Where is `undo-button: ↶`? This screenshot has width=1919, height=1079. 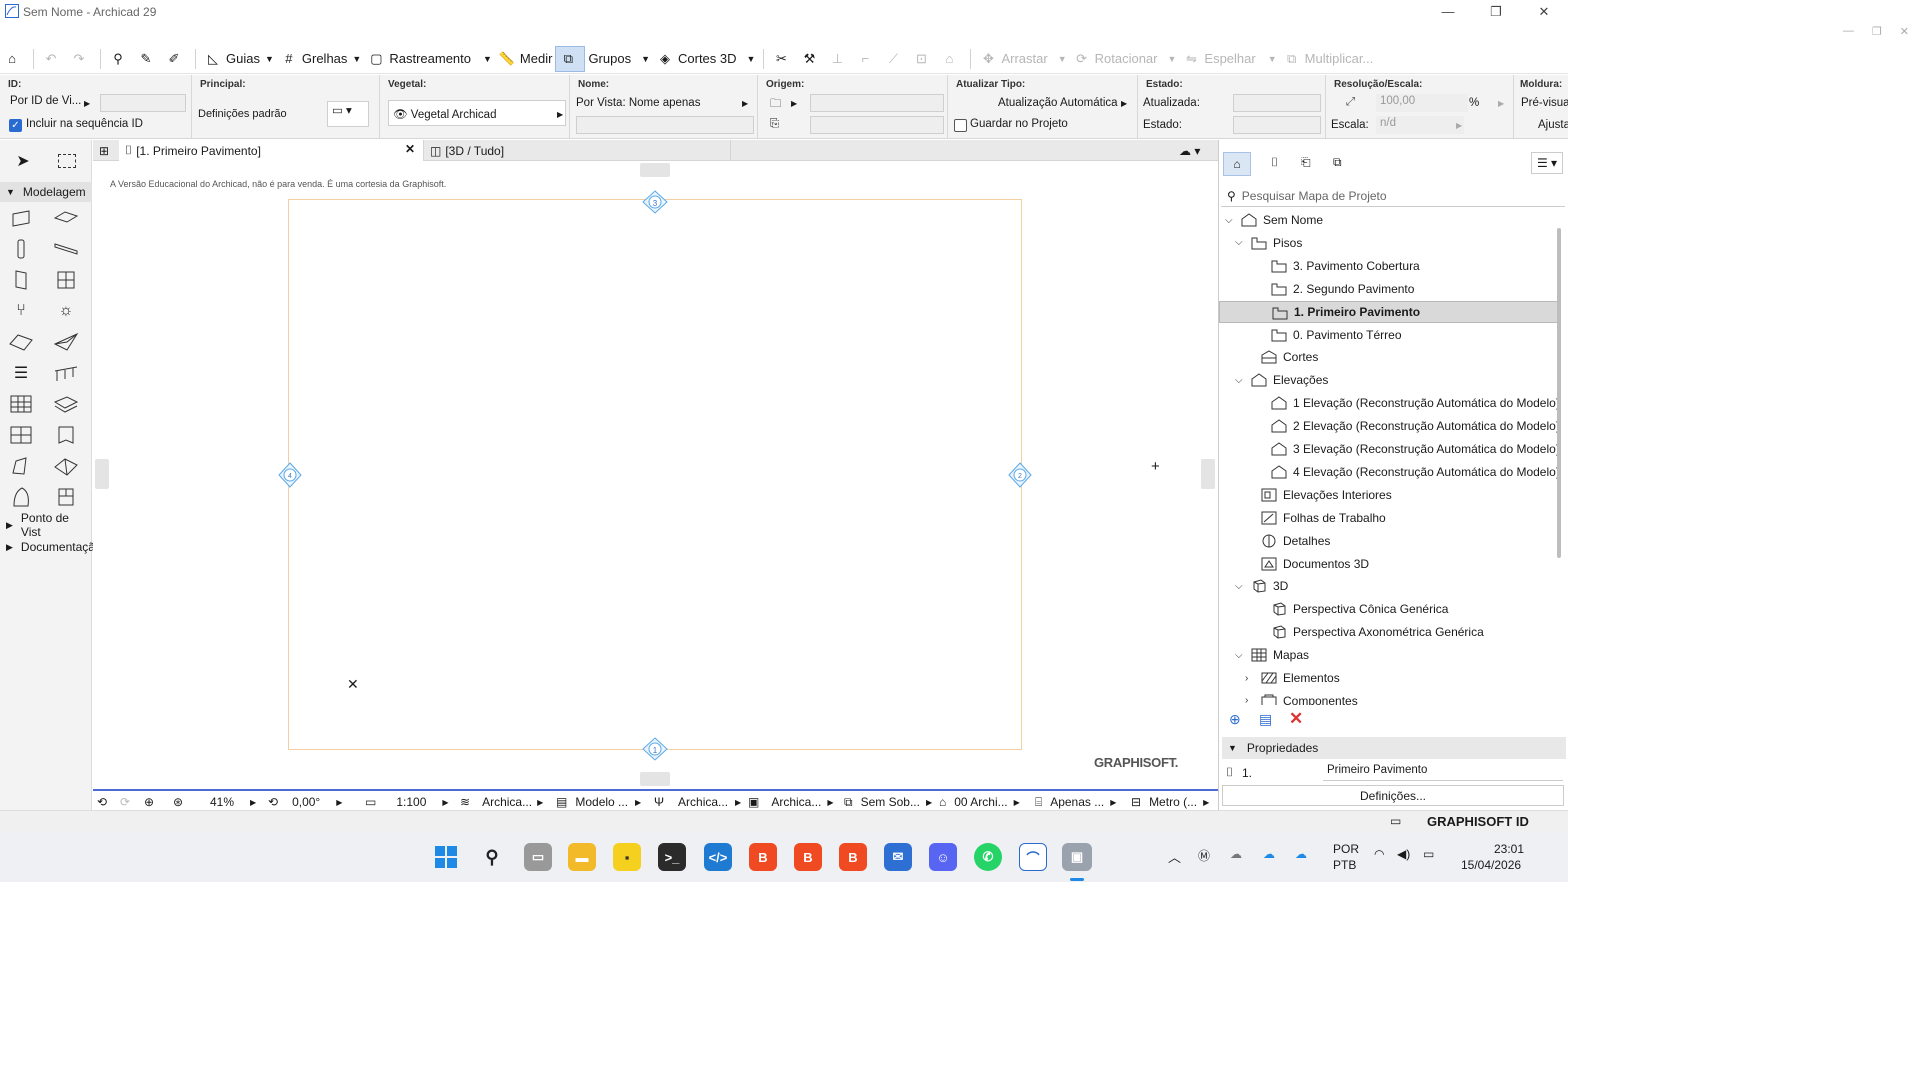
undo-button: ↶ is located at coordinates (53, 59).